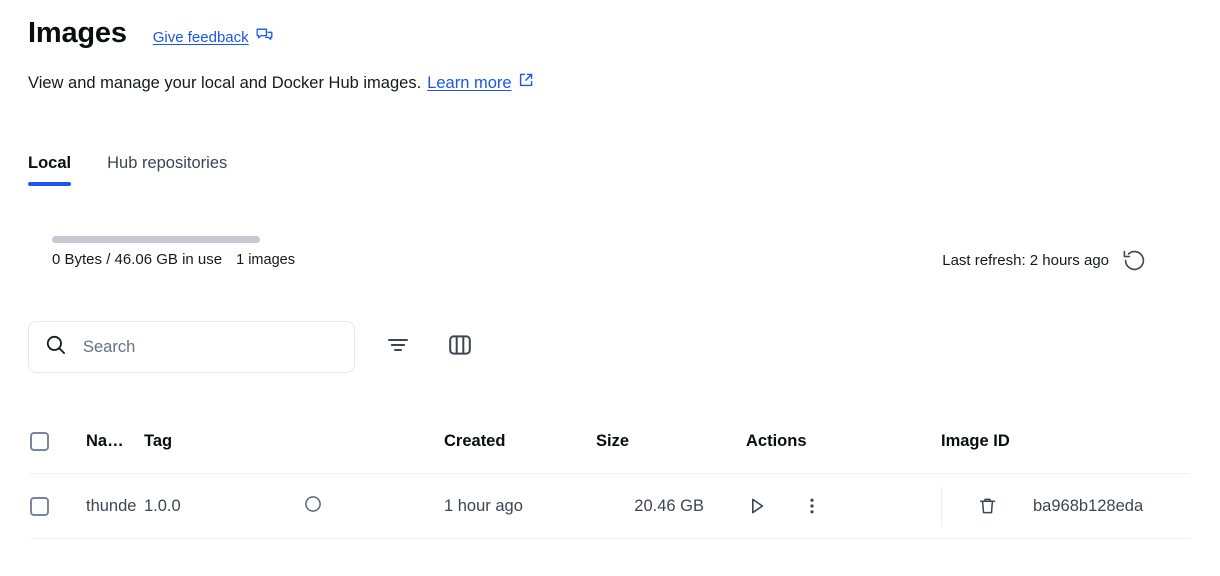 The image size is (1220, 576). Describe the element at coordinates (757, 506) in the screenshot. I see `play-icon` at that location.